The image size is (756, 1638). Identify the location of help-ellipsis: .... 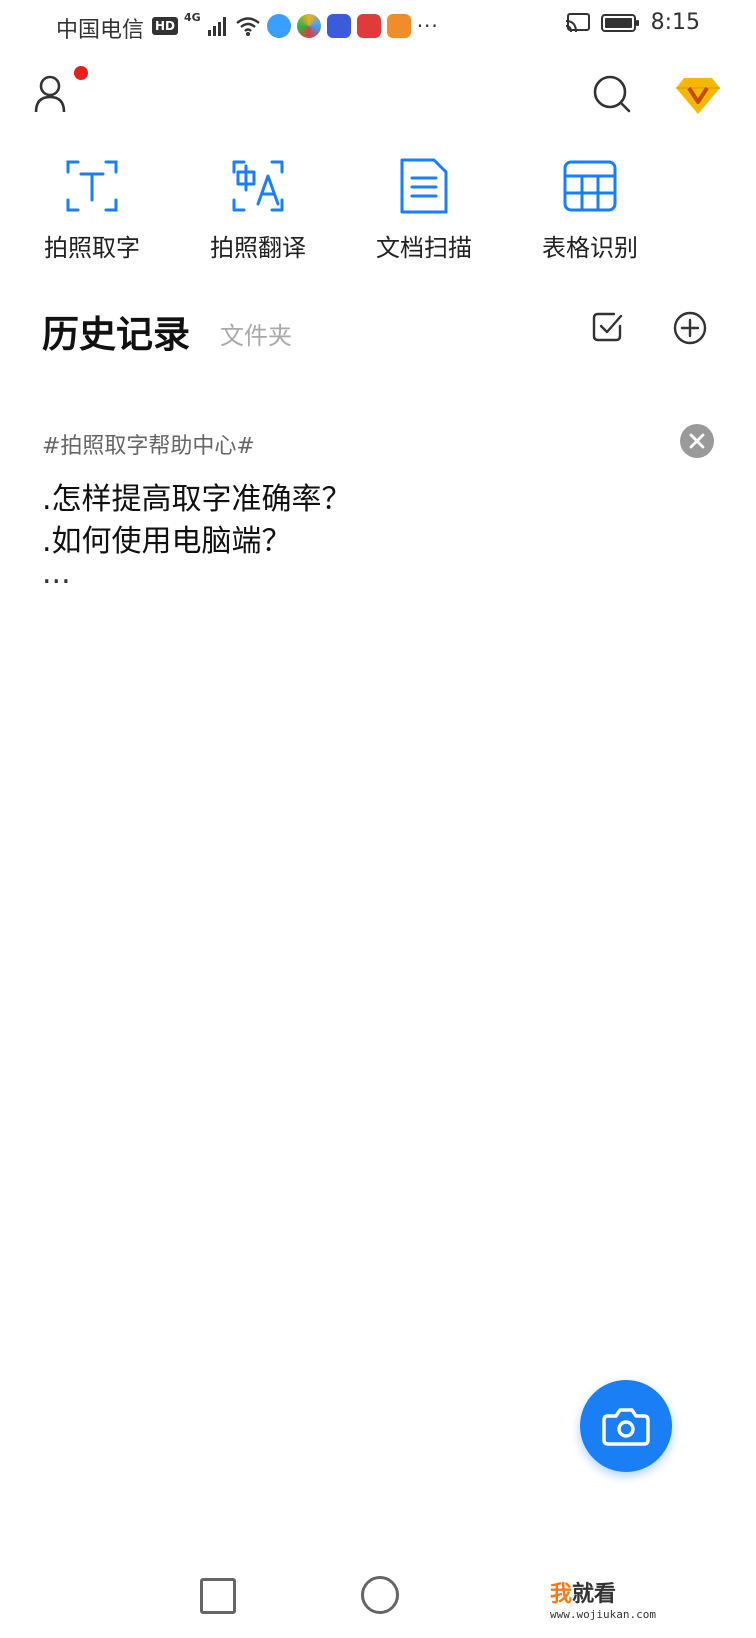
(56, 573).